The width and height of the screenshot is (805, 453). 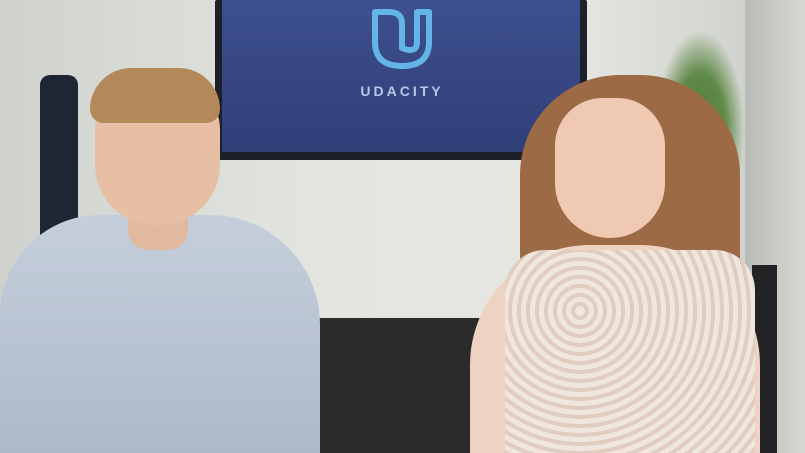 What do you see at coordinates (630, 351) in the screenshot?
I see `woman-lace-top` at bounding box center [630, 351].